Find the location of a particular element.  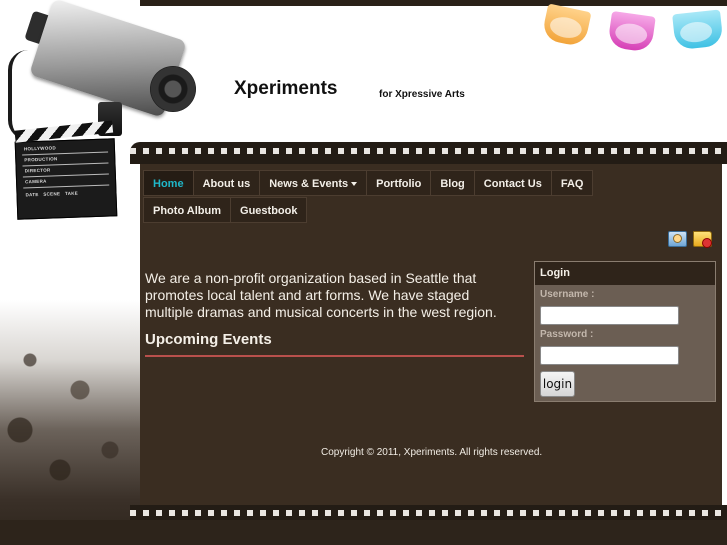

film-strip-top is located at coordinates (428, 153).